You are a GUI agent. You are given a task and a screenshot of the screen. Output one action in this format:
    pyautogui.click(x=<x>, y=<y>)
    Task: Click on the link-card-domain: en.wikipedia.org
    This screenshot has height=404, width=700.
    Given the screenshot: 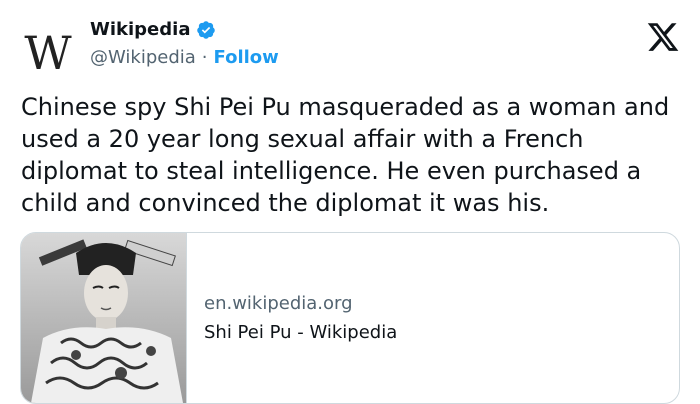 What is the action you would take?
    pyautogui.click(x=278, y=303)
    